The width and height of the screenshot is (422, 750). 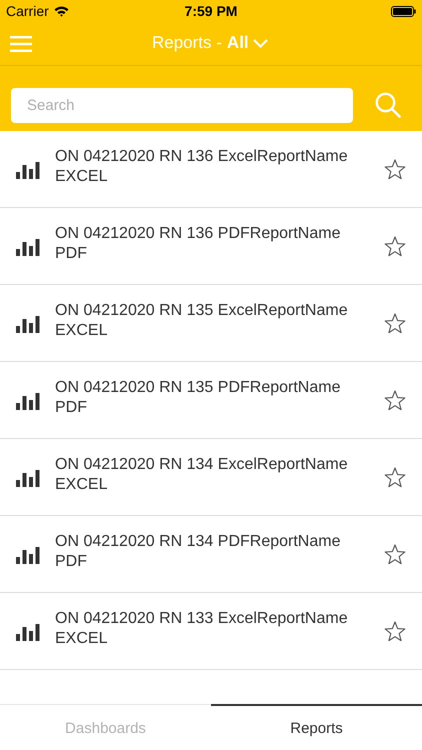 What do you see at coordinates (202, 311) in the screenshot?
I see `report-name: ON 04212020 RN 135 ExcelReportName` at bounding box center [202, 311].